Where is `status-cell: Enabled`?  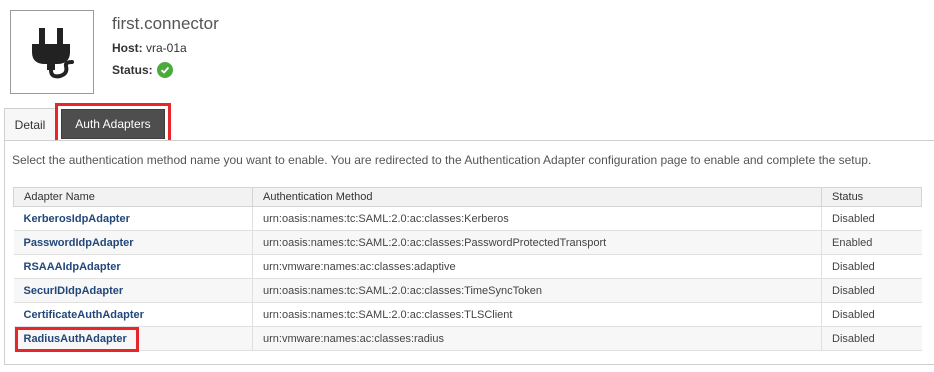 status-cell: Enabled is located at coordinates (871, 242).